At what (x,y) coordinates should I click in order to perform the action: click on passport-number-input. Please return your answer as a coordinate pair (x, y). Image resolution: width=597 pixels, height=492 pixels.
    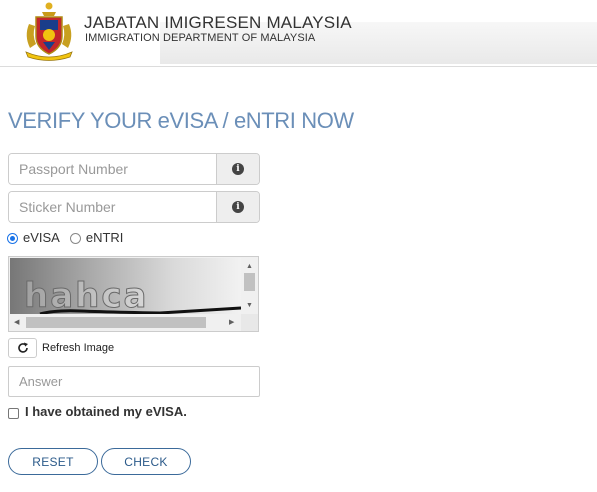
    Looking at the image, I should click on (112, 169).